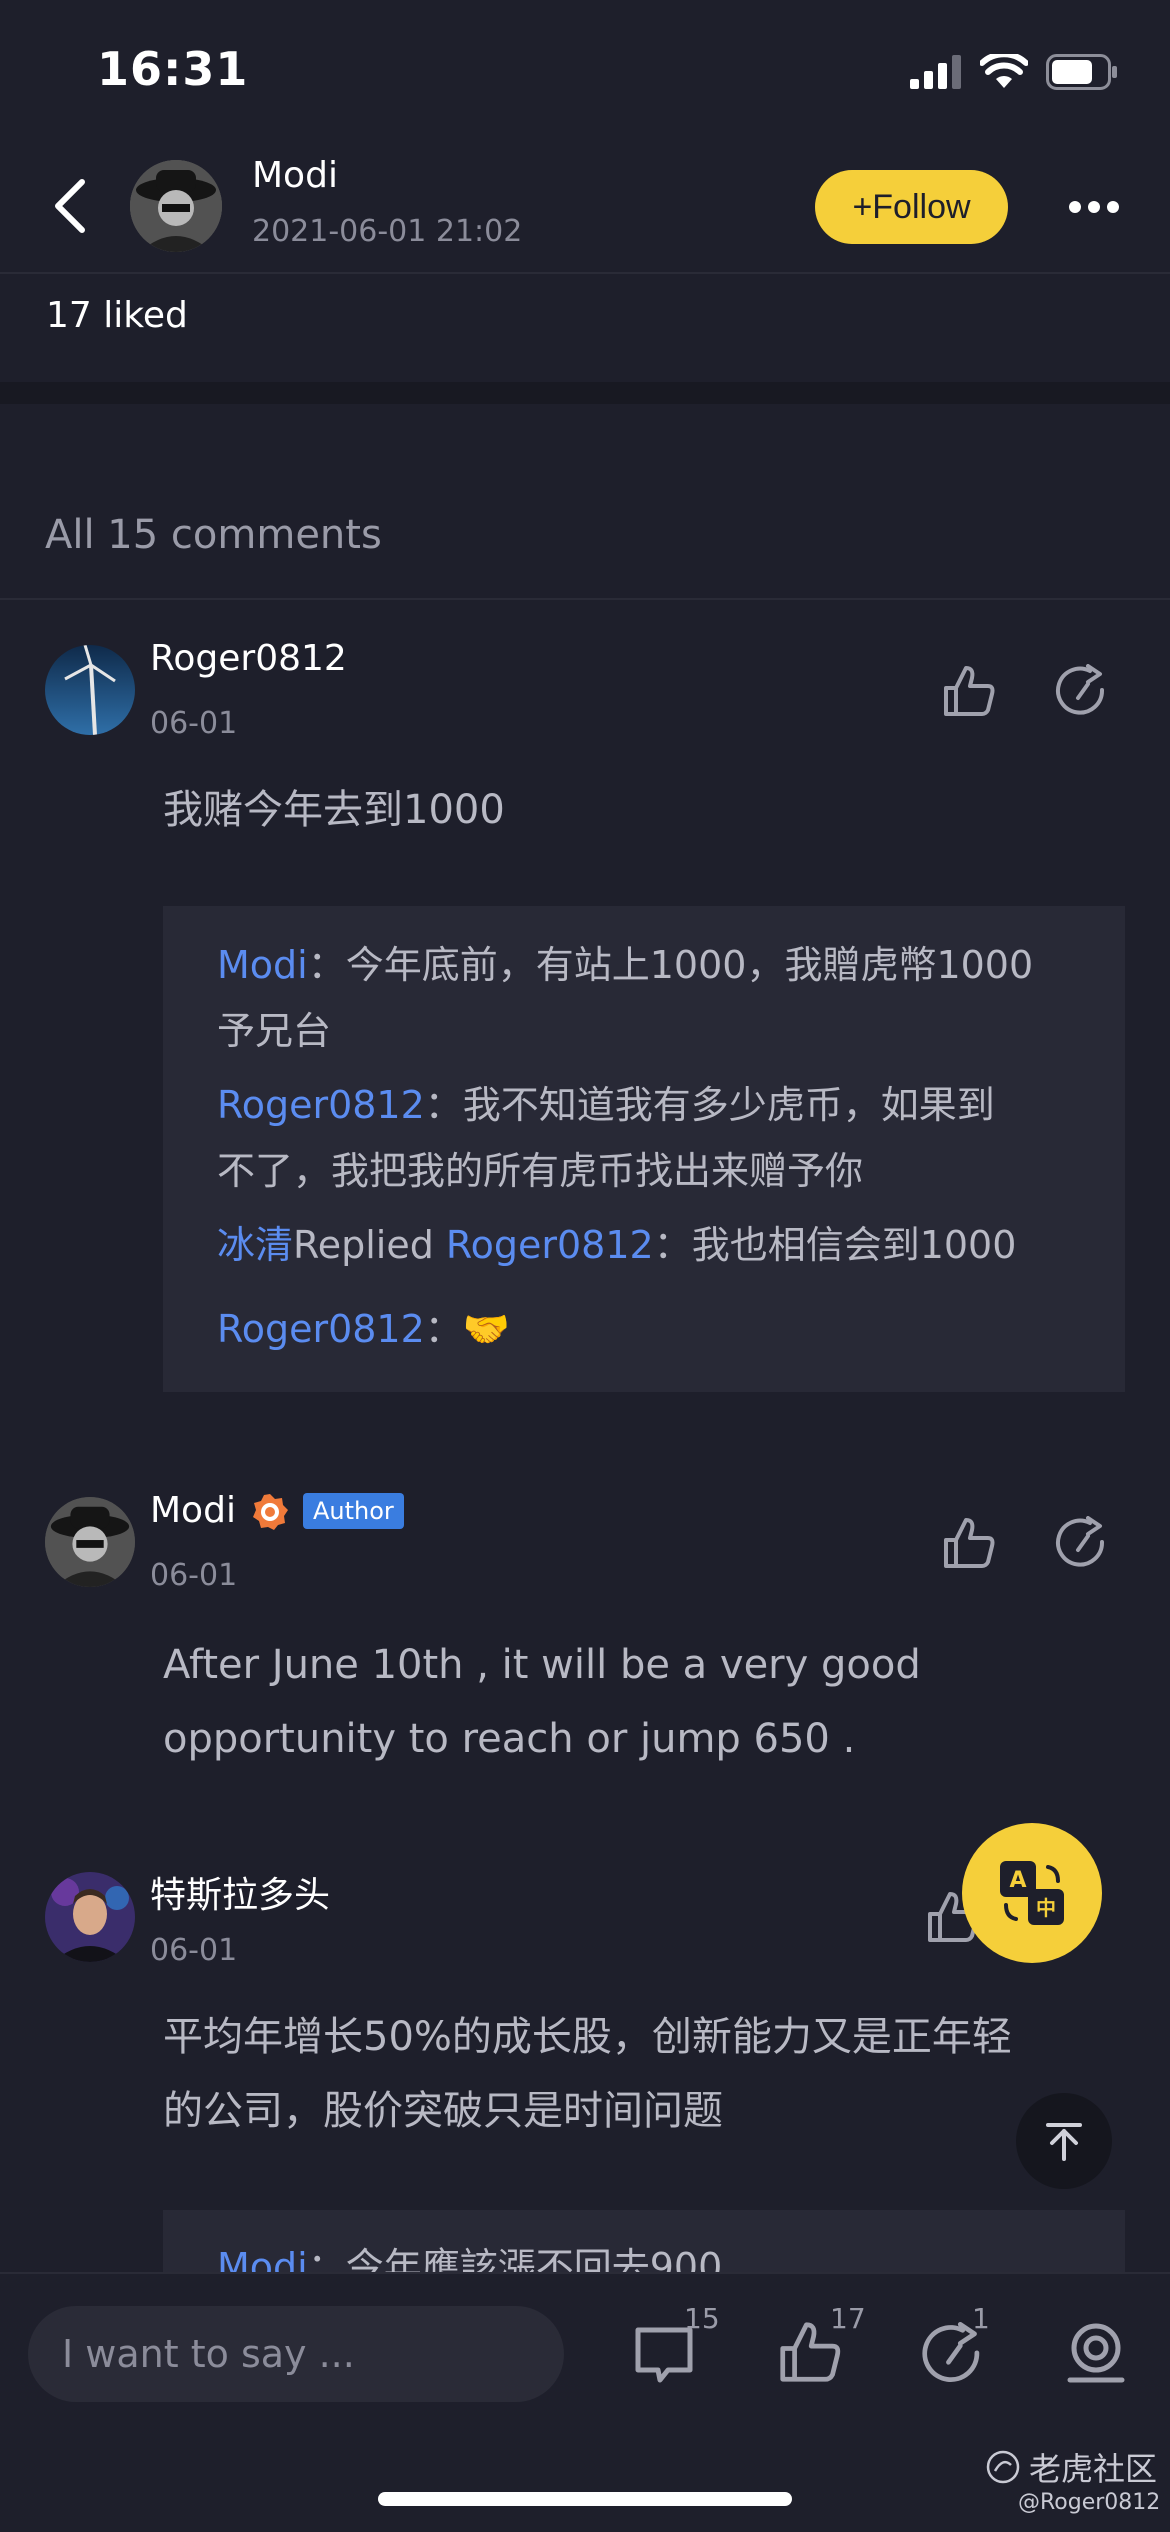 The height and width of the screenshot is (2532, 1170). What do you see at coordinates (1003, 2467) in the screenshot?
I see `tiger-logo-icon` at bounding box center [1003, 2467].